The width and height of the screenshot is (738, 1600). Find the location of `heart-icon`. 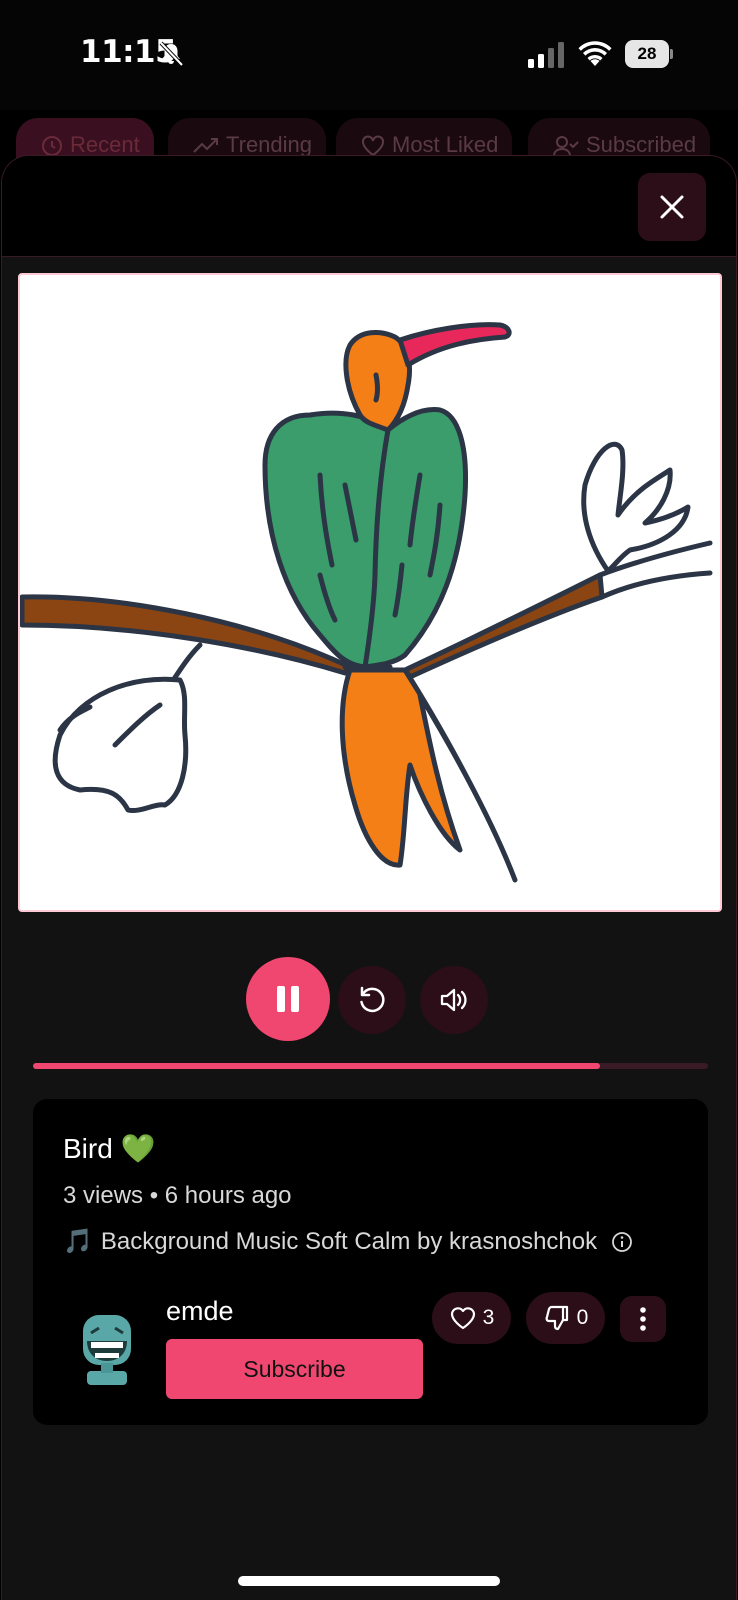

heart-icon is located at coordinates (462, 1318).